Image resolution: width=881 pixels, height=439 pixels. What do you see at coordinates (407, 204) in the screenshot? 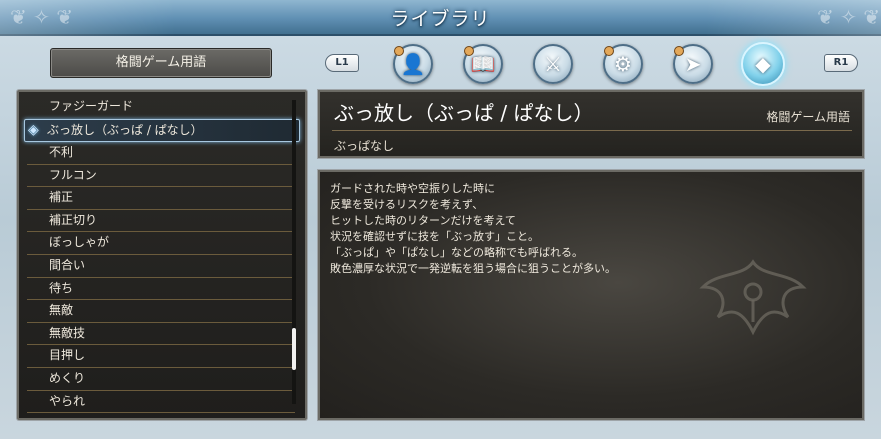
I see `description-line: 反撃を受けるリスクを考えず、` at bounding box center [407, 204].